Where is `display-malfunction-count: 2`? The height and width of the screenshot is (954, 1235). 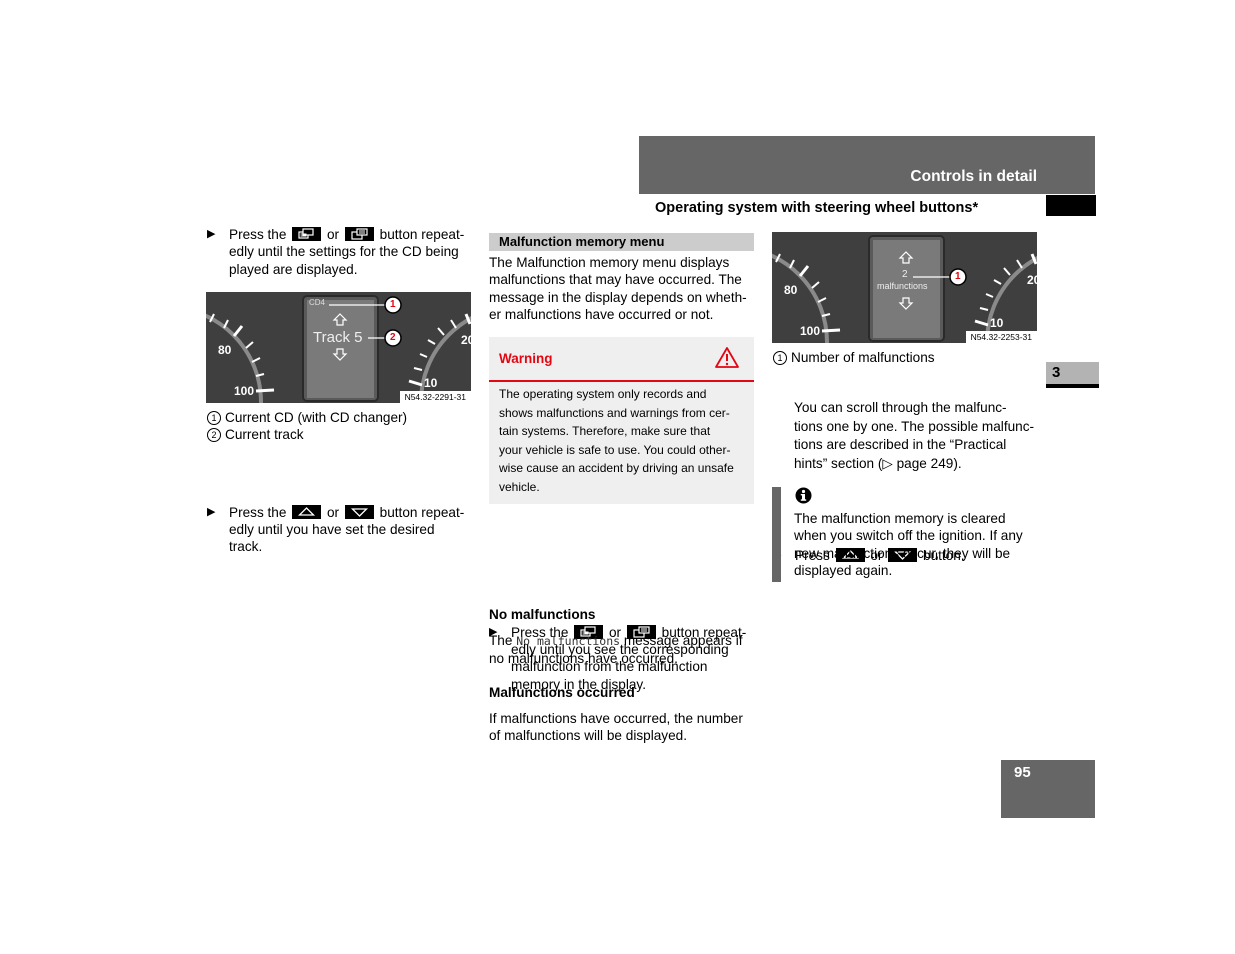 display-malfunction-count: 2 is located at coordinates (905, 274).